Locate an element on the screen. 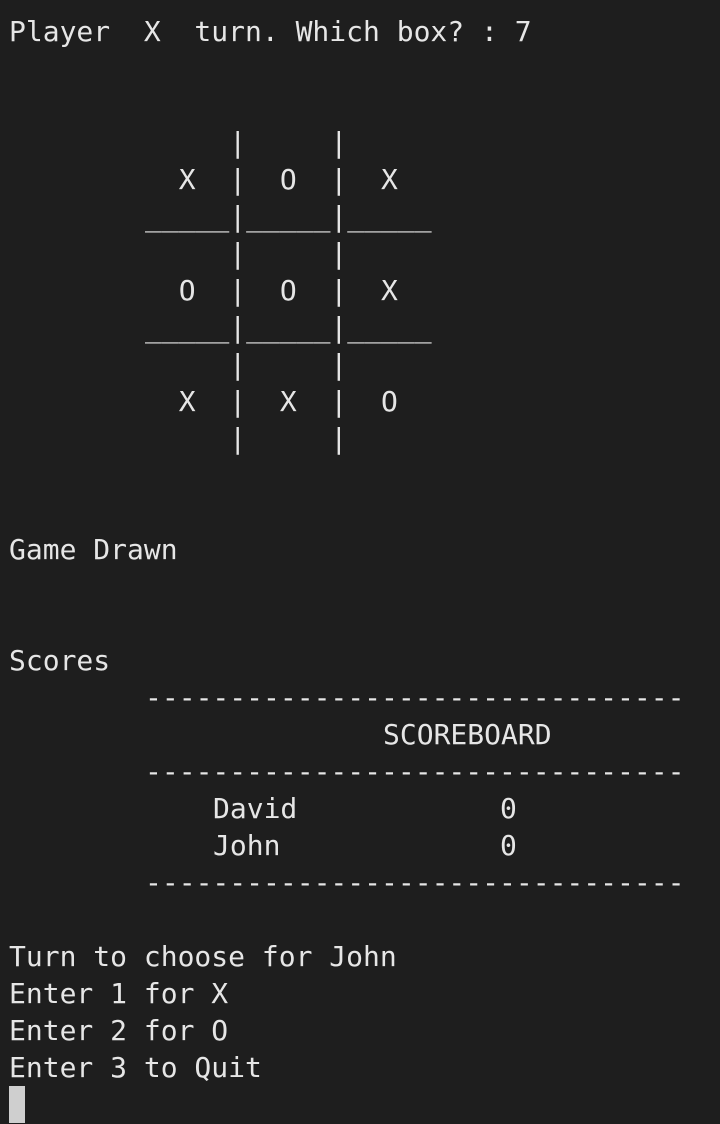  menu-option-3: Enter 3 to Quit is located at coordinates (135, 1067).